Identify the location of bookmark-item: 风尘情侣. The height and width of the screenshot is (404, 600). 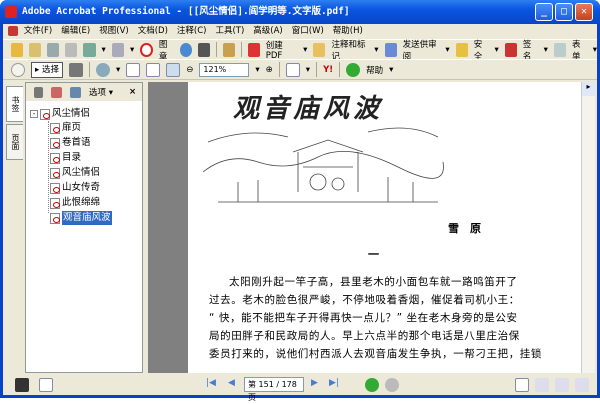
(75, 173).